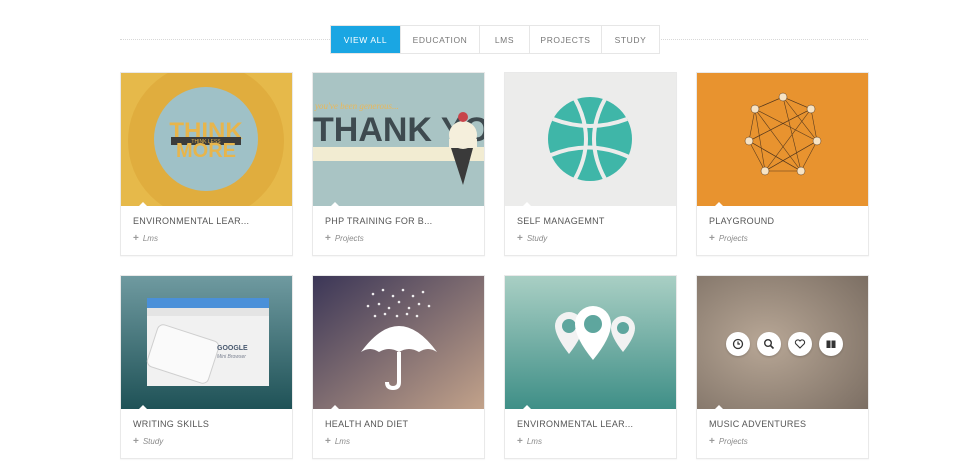  I want to click on filter-tab-projects: PROJECTS, so click(565, 39).